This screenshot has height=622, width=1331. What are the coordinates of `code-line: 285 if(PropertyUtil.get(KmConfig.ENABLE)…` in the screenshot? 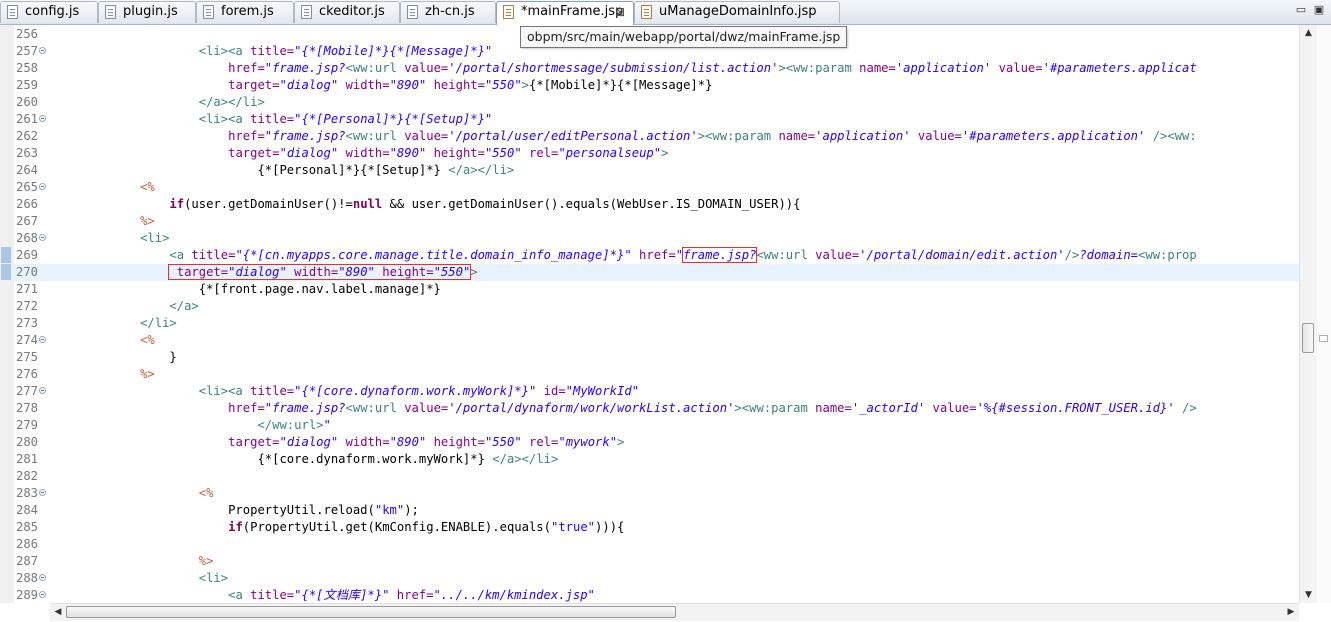 It's located at (649, 527).